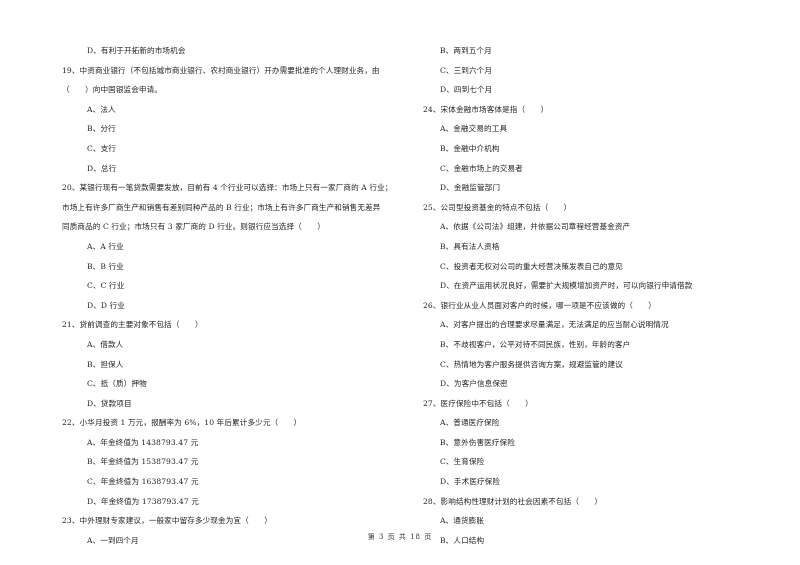 This screenshot has width=800, height=565. I want to click on answer-option: A、依据《公司法》组建，并依据公司章程经营基金资产, so click(535, 227).